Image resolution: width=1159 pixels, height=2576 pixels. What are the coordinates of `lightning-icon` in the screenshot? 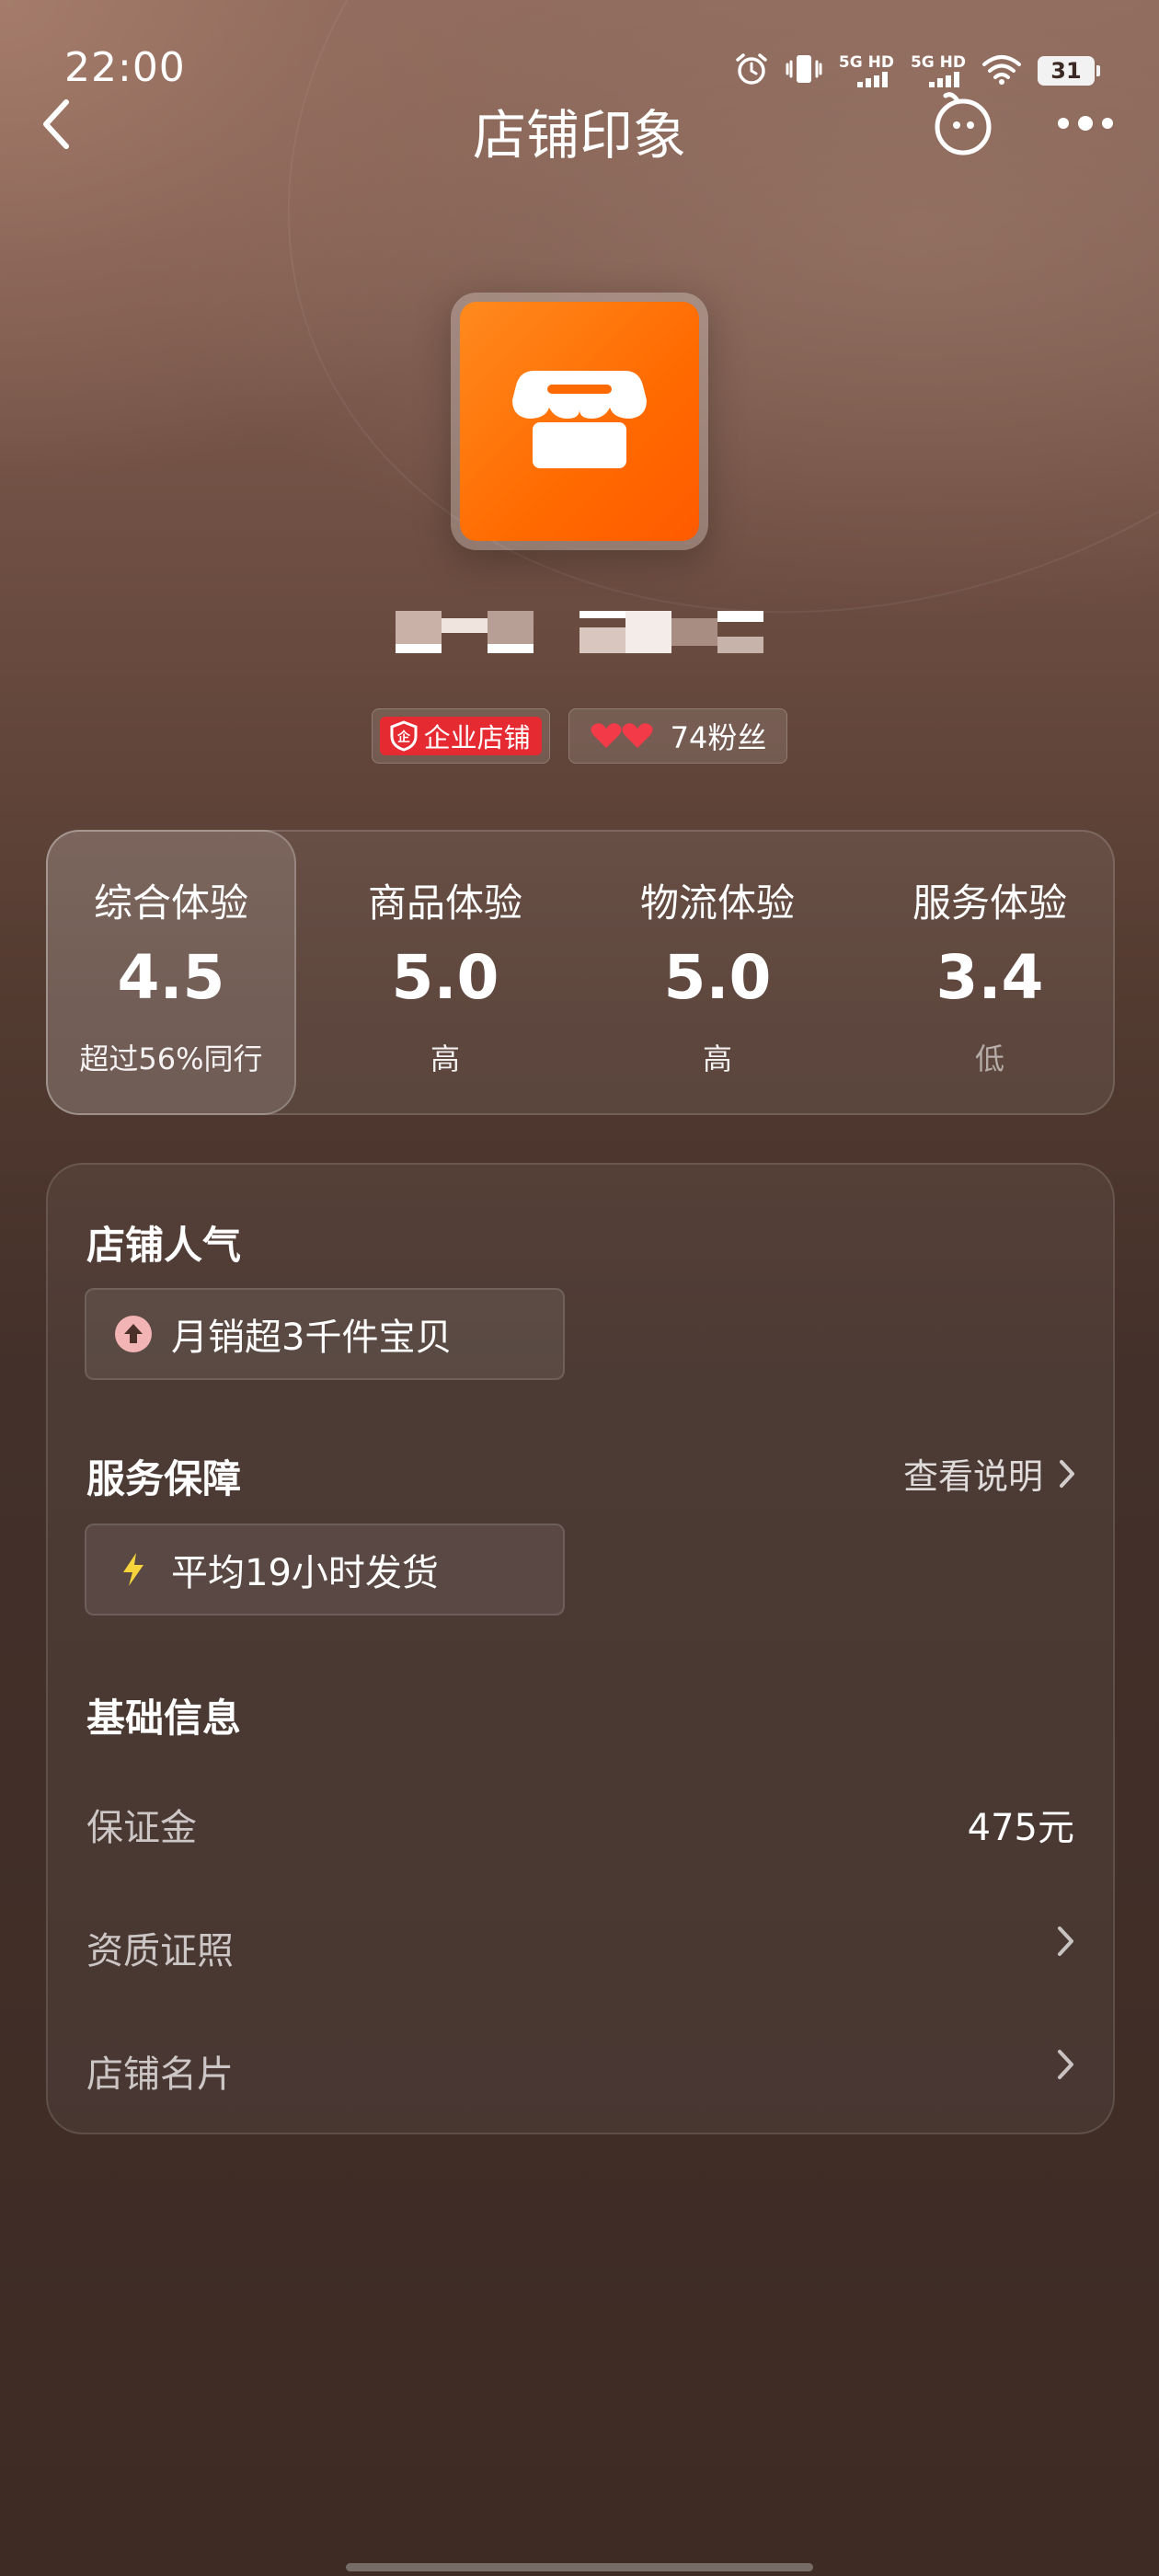 It's located at (133, 1569).